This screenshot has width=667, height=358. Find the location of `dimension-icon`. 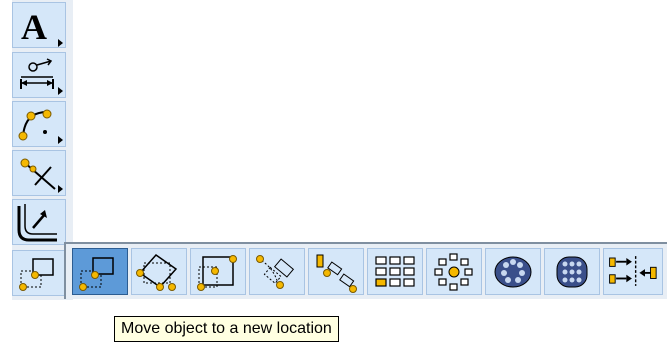

dimension-icon is located at coordinates (41, 76).